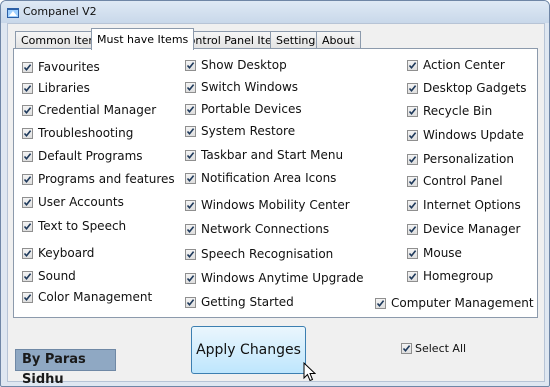  What do you see at coordinates (460, 159) in the screenshot?
I see `checkbox-personalization: Personalization` at bounding box center [460, 159].